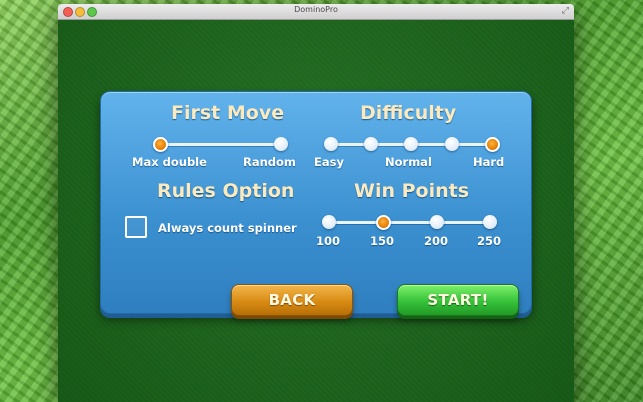 This screenshot has width=643, height=402. What do you see at coordinates (292, 300) in the screenshot?
I see `back-button: BACK` at bounding box center [292, 300].